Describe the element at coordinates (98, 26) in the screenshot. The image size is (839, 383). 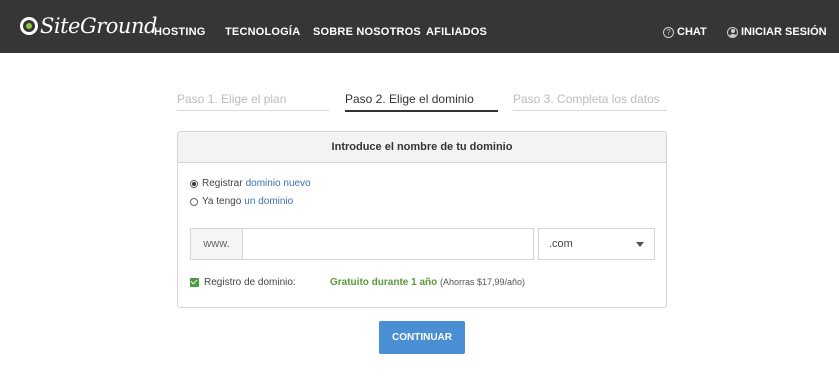
I see `logo-text: SiteGround` at that location.